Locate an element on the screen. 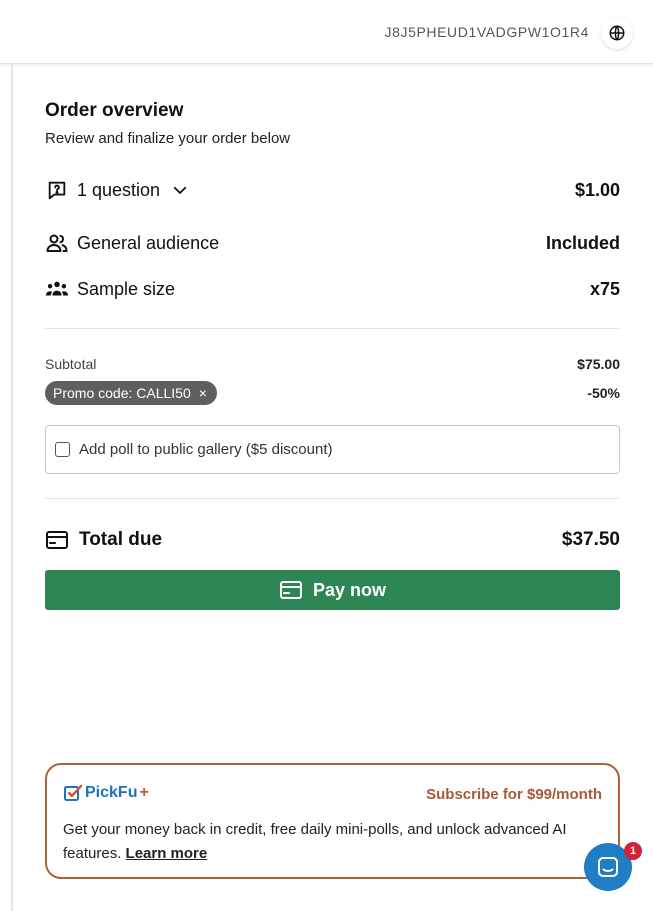 The image size is (653, 911). globe-icon is located at coordinates (617, 33).